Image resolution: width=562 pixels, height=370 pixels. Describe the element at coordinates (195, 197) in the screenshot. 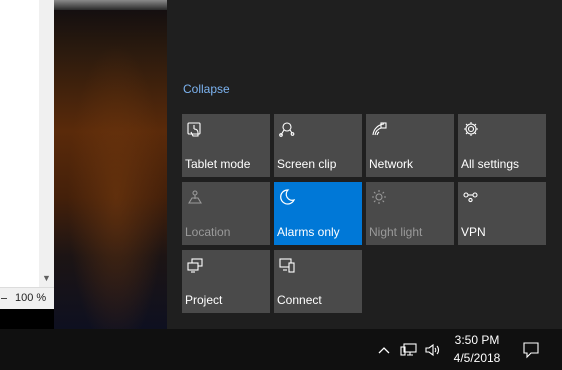

I see `location-icon` at that location.